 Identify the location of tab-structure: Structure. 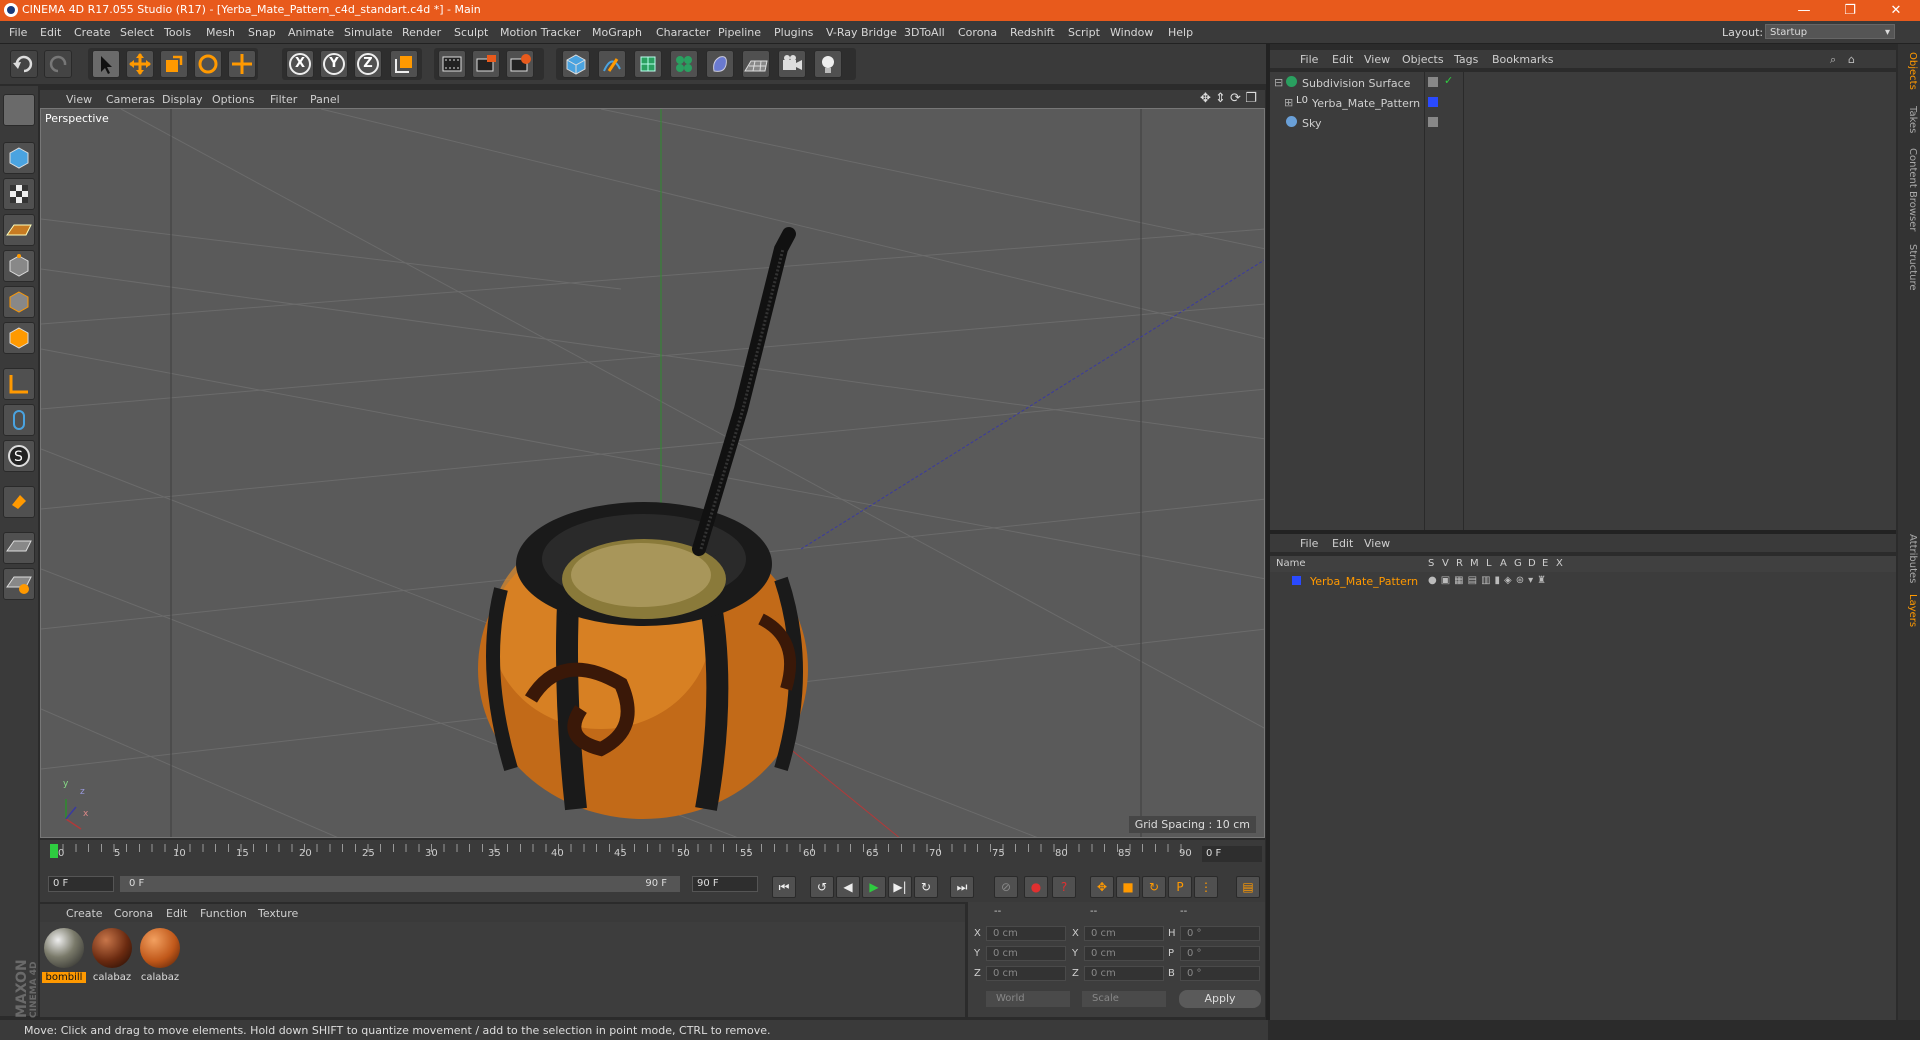
(1909, 267).